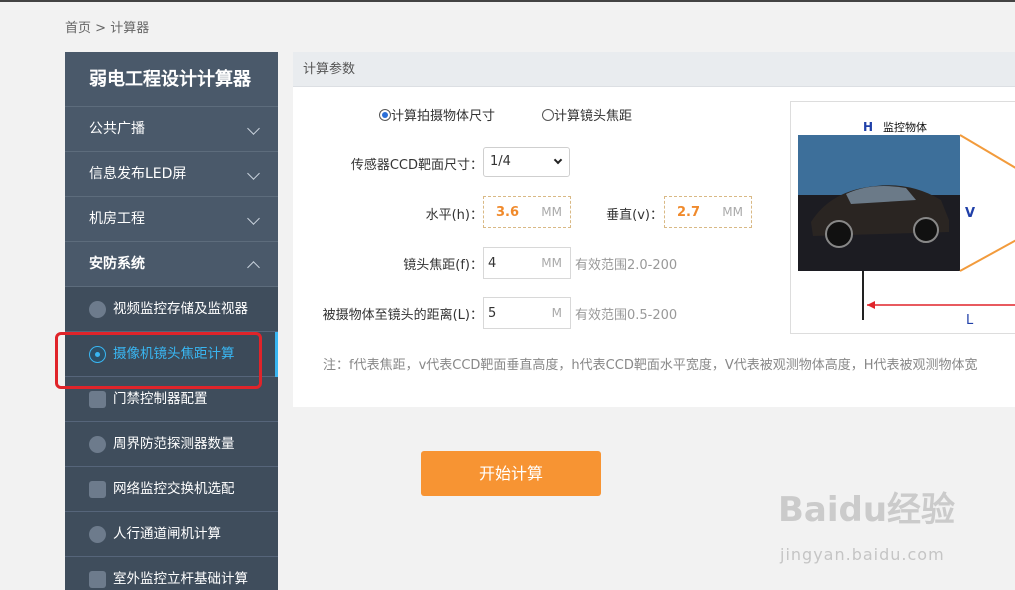 The height and width of the screenshot is (590, 1015). Describe the element at coordinates (443, 116) in the screenshot. I see `radio-label: 计算拍摄物体尺寸` at that location.